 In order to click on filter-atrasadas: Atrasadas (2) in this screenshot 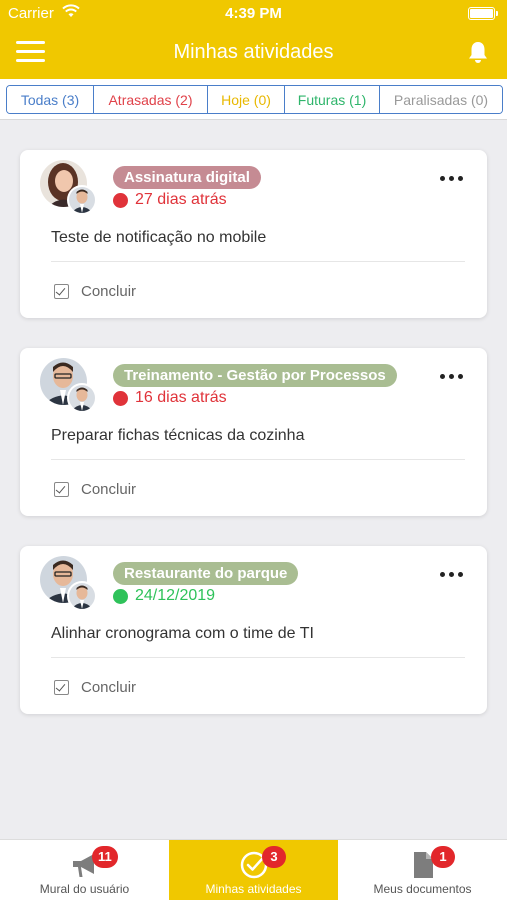, I will do `click(151, 99)`.